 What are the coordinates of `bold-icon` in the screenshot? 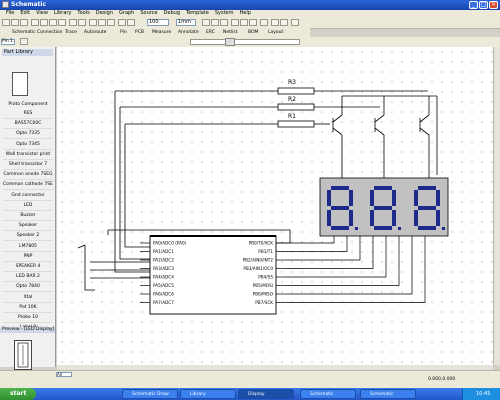 It's located at (24, 41).